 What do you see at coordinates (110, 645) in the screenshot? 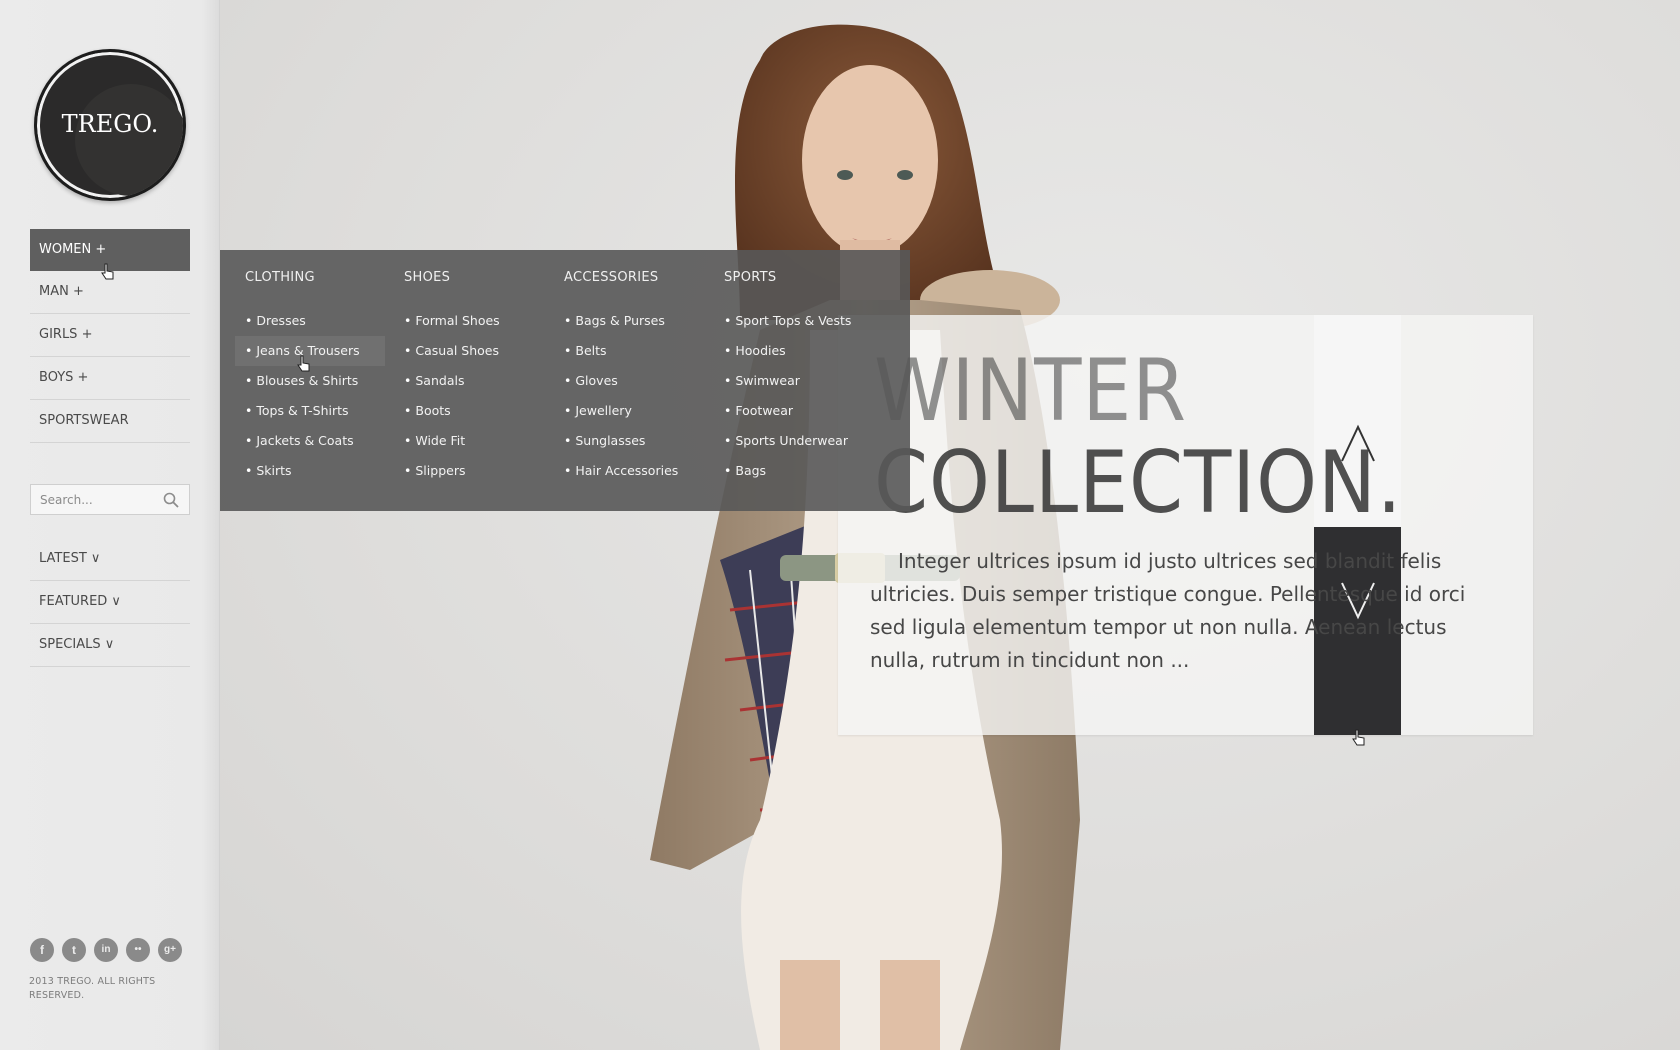
I see `nav-item-specials: SPECIALS ∨` at bounding box center [110, 645].